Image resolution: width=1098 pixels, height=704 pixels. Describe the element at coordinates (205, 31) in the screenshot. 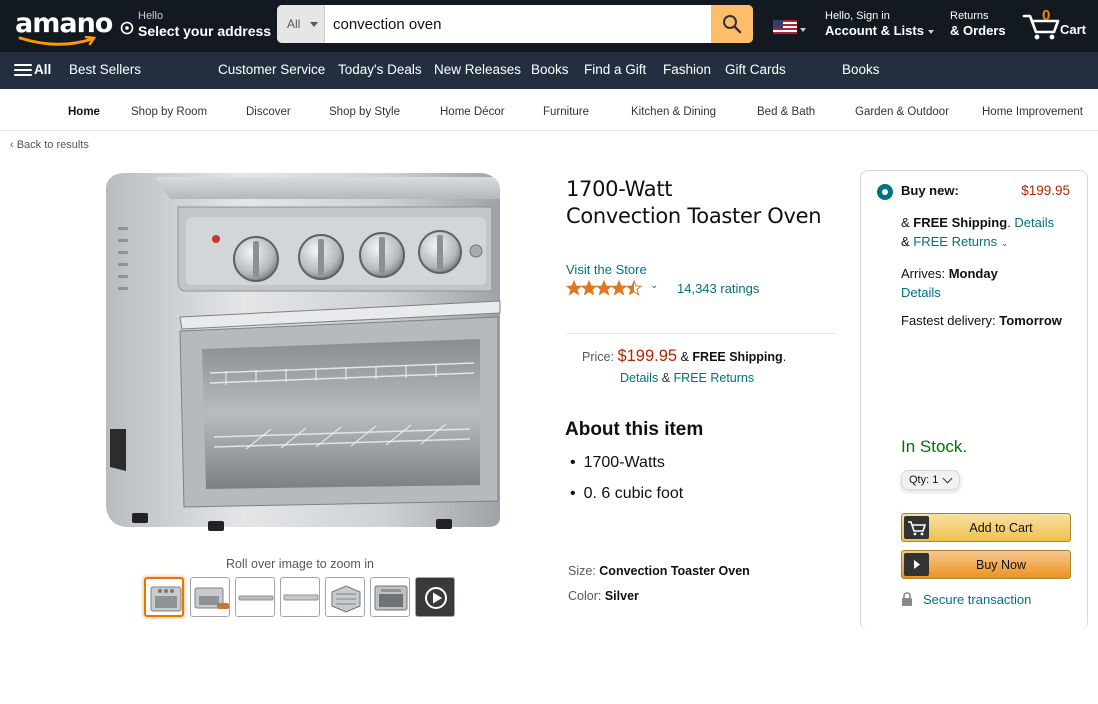

I see `address-prompt: Select your address` at that location.